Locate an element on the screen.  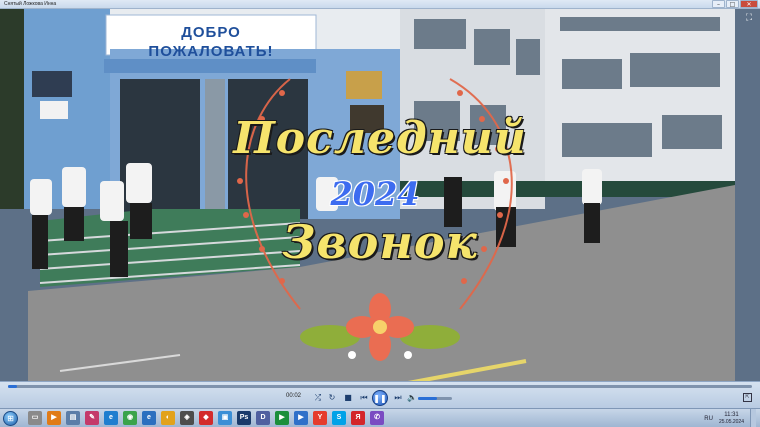
fullscreen-icon: ⛶ is located at coordinates (749, 18).